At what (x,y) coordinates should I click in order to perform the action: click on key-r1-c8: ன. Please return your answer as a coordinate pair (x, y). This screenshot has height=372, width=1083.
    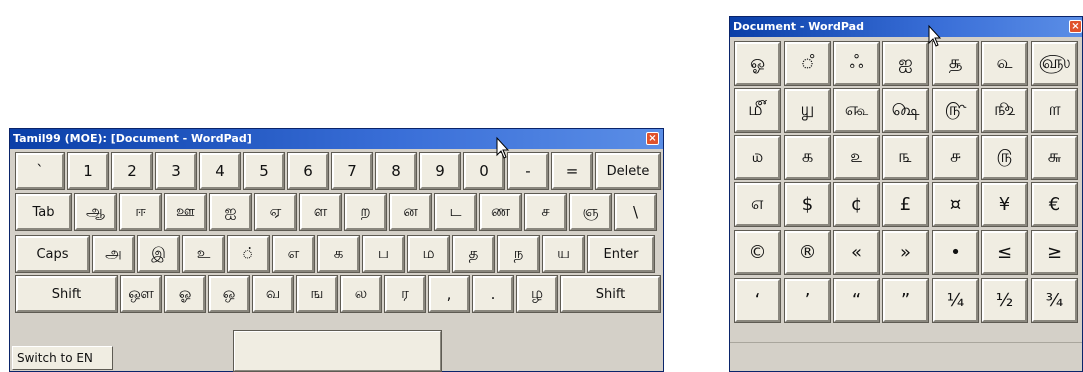
    Looking at the image, I should click on (410, 212).